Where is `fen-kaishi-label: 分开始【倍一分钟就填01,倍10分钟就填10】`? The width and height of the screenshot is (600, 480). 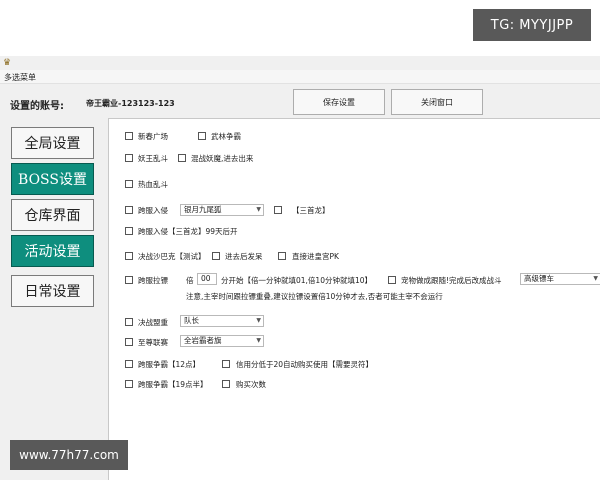 fen-kaishi-label: 分开始【倍一分钟就填01,倍10分钟就填10】 is located at coordinates (297, 280).